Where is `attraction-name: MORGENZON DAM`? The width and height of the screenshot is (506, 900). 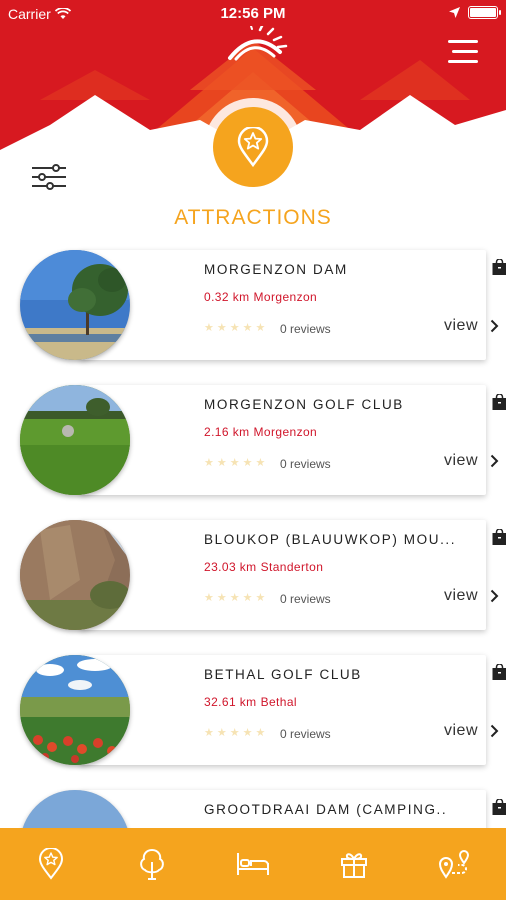 attraction-name: MORGENZON DAM is located at coordinates (276, 269).